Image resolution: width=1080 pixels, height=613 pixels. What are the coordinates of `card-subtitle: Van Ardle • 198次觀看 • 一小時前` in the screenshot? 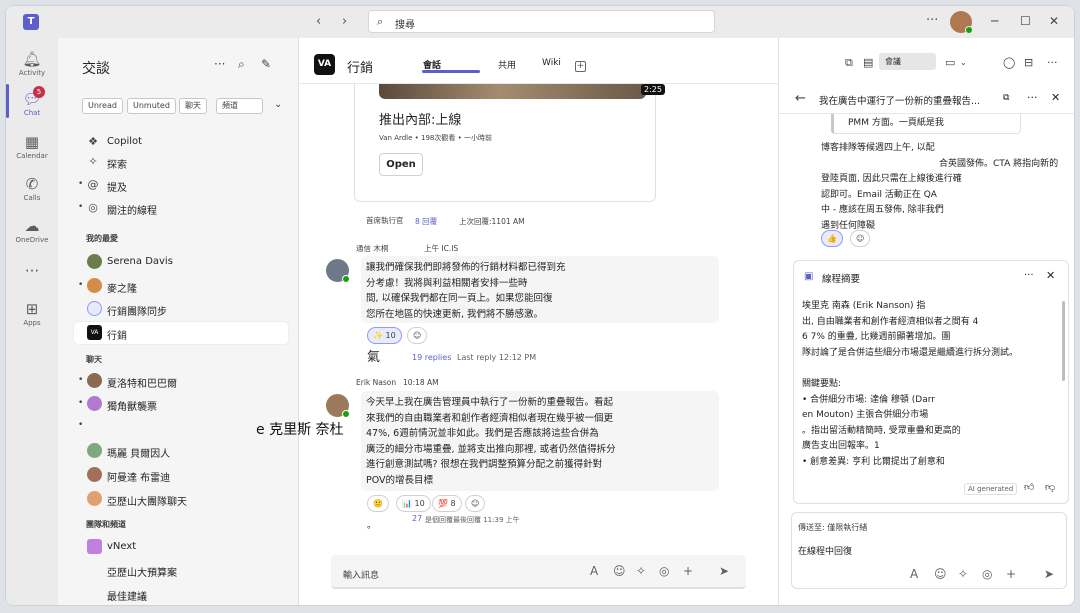 It's located at (435, 138).